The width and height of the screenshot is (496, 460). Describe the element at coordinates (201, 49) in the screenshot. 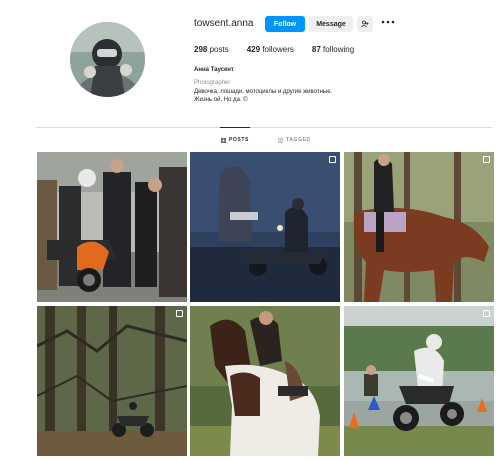

I see `posts-count: 298` at that location.